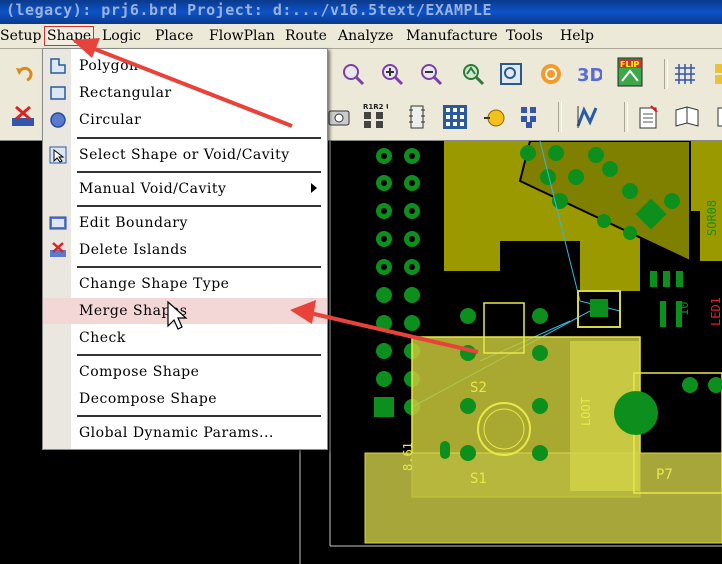 The width and height of the screenshot is (722, 564). What do you see at coordinates (121, 36) in the screenshot?
I see `menu-logic: Logic` at bounding box center [121, 36].